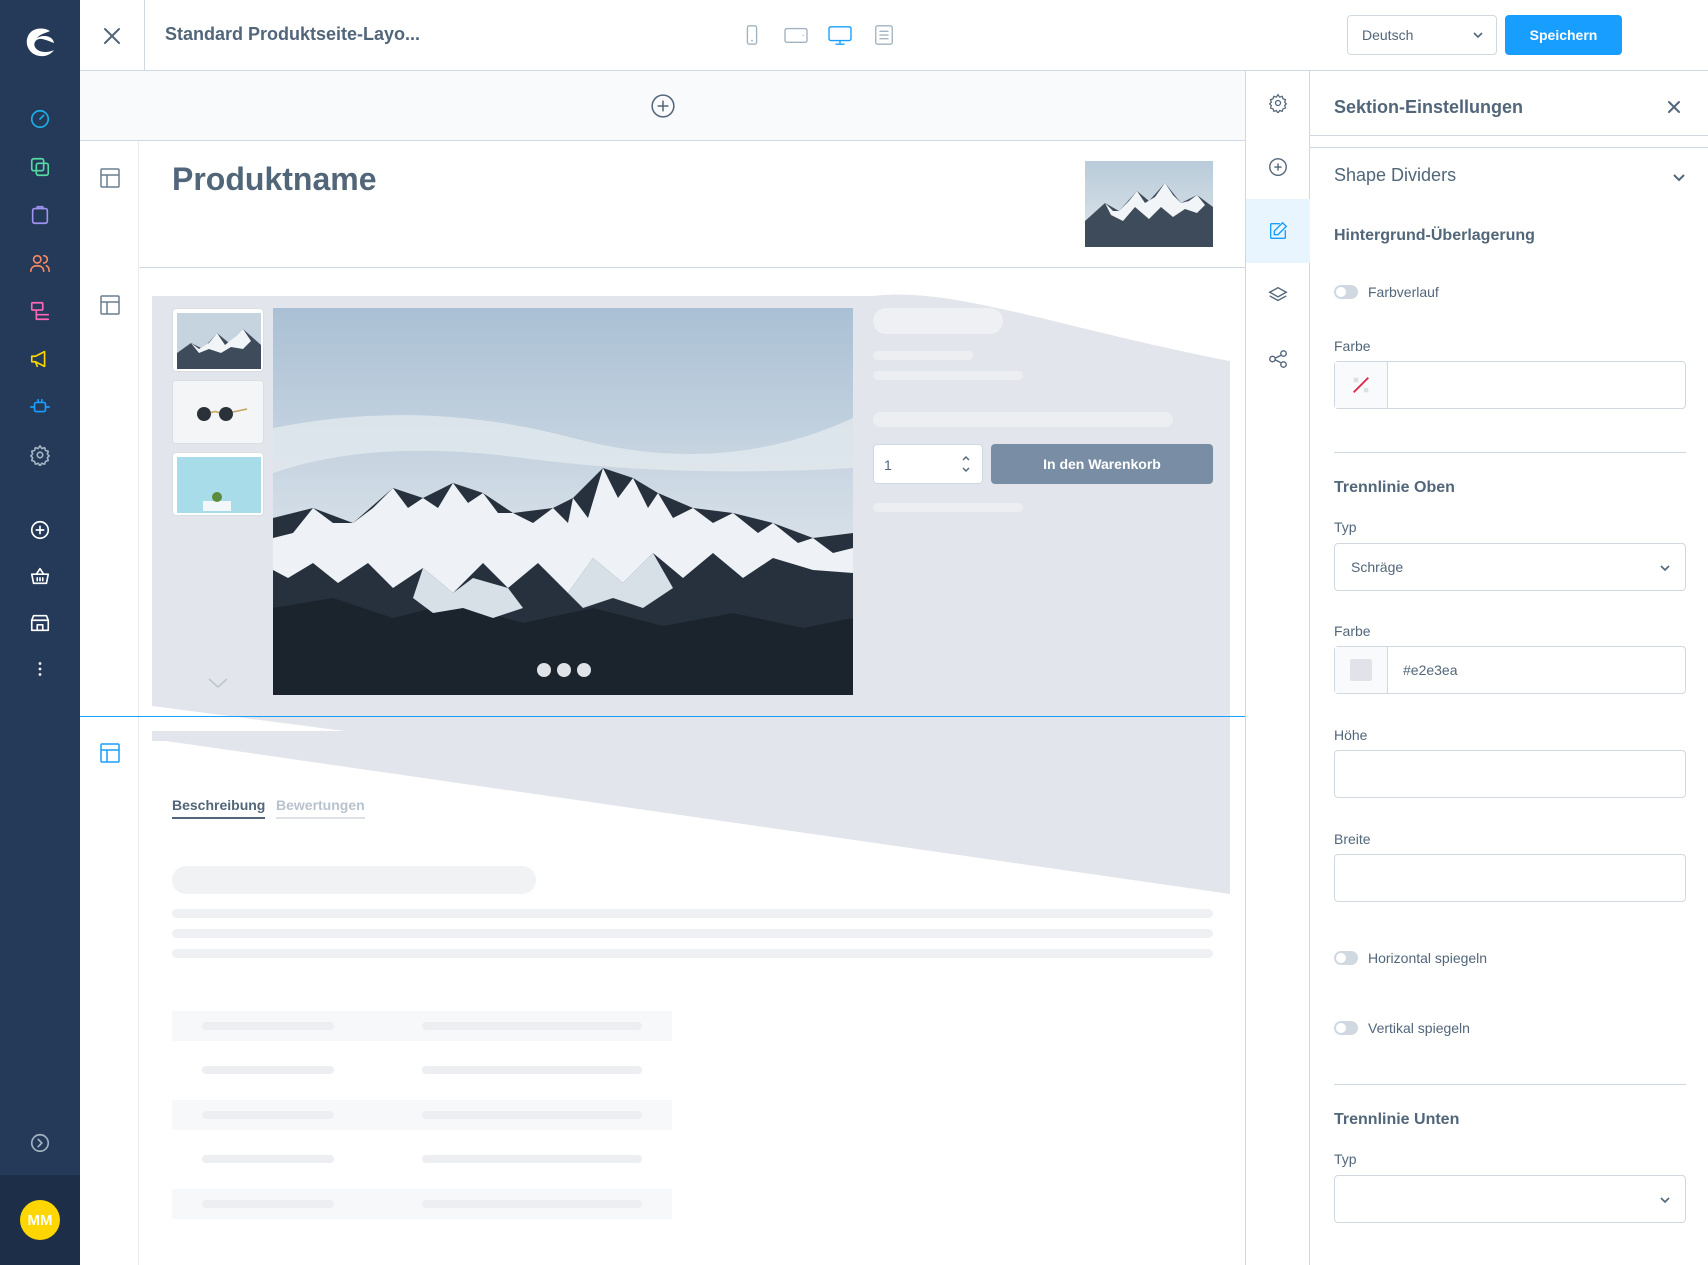 This screenshot has width=1708, height=1265. I want to click on add-section-bar, so click(662, 106).